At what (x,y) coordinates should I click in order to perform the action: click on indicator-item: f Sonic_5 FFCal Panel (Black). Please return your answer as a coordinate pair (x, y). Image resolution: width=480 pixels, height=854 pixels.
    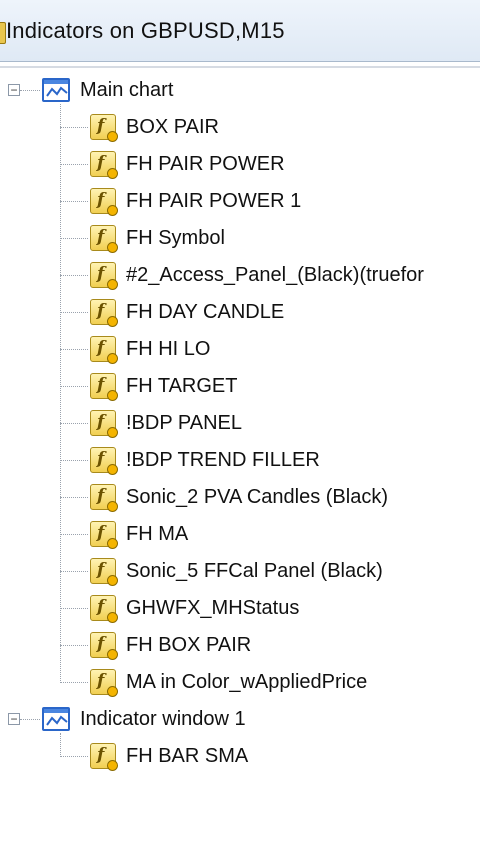
    Looking at the image, I should click on (236, 571).